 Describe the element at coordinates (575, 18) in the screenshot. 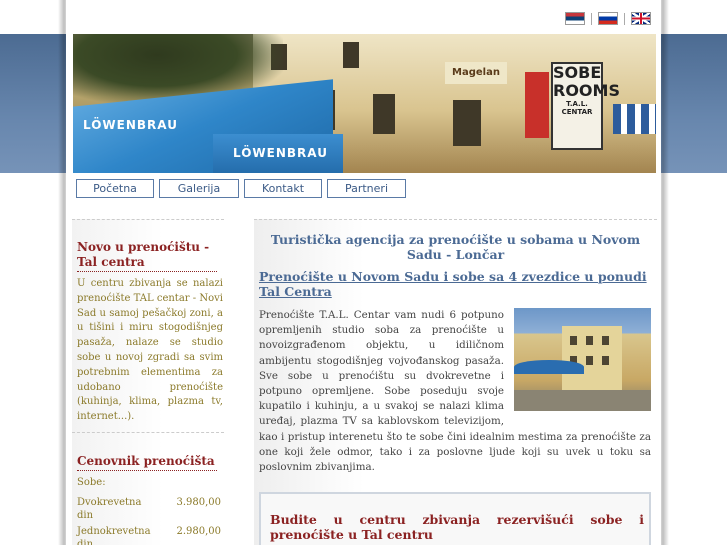

I see `serbia-flag-icon` at that location.